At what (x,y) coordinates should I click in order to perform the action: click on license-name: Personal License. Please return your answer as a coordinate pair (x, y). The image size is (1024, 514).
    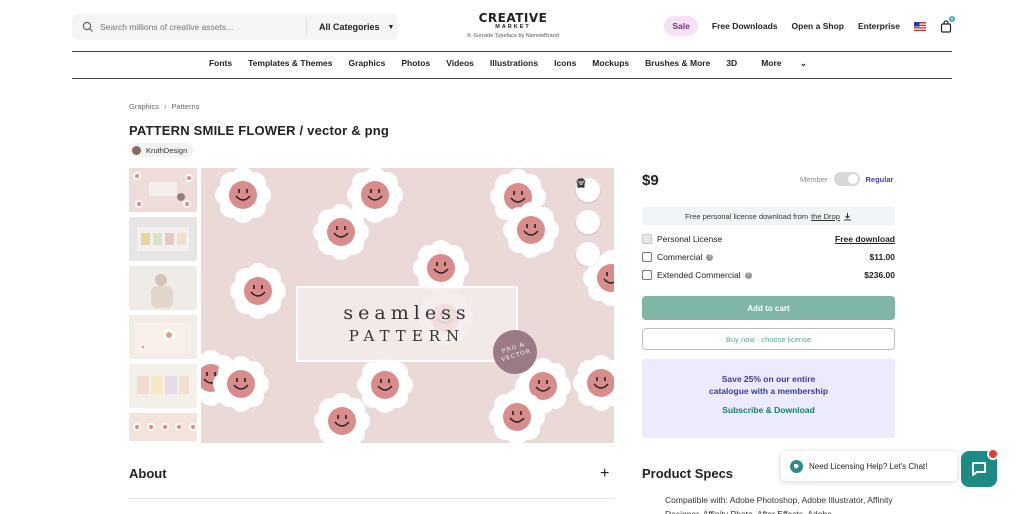
    Looking at the image, I should click on (690, 239).